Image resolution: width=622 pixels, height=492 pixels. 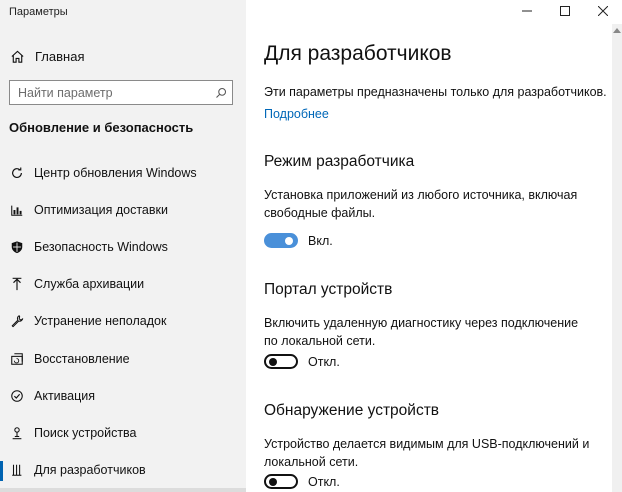 I want to click on home-nav-item: Главная, so click(x=123, y=56).